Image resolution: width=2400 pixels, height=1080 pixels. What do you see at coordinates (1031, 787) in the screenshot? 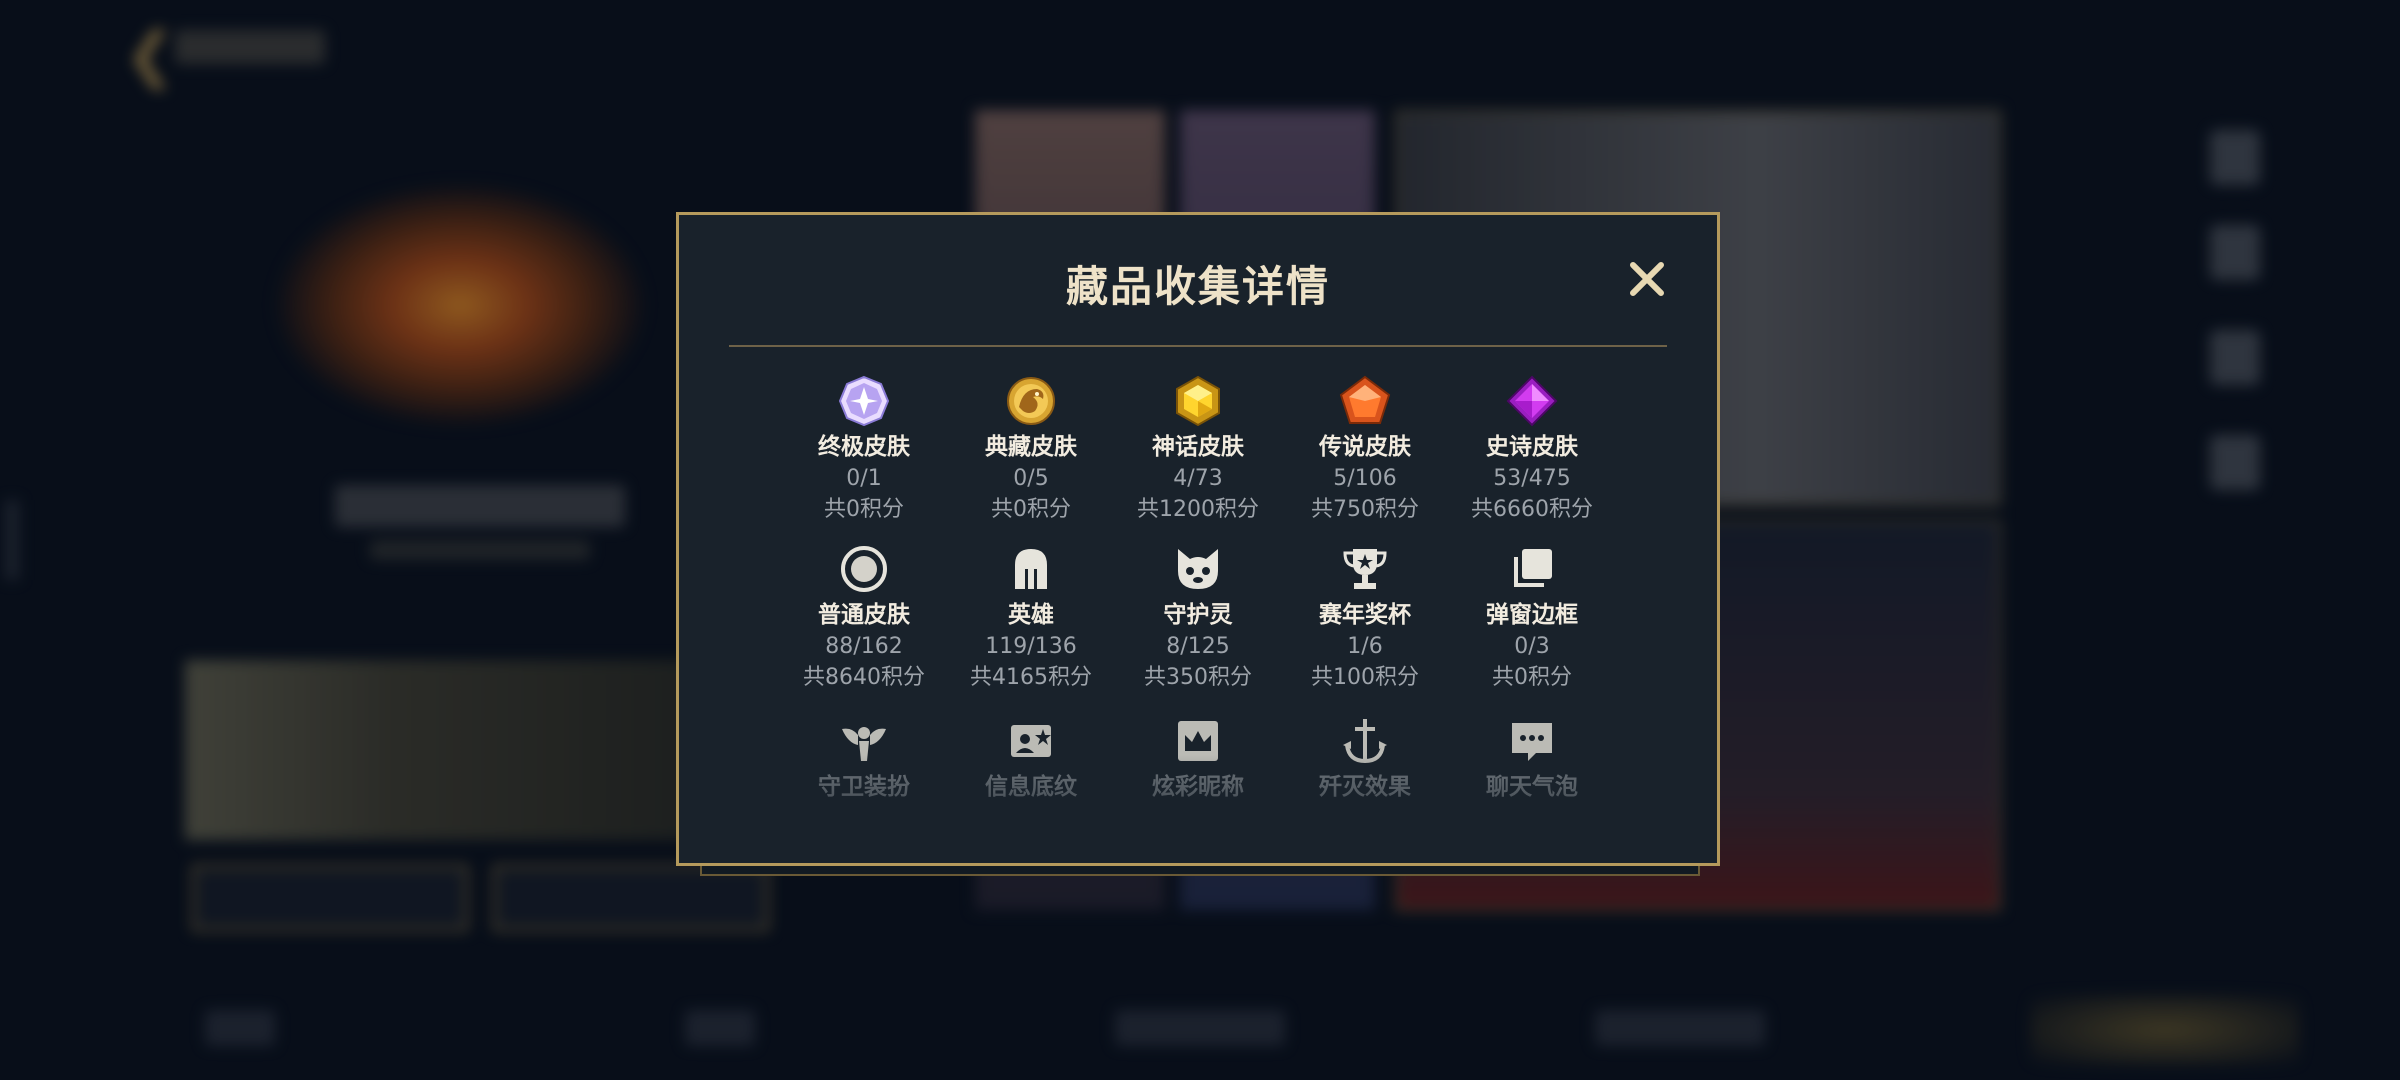
I see `item-name: 信息底纹` at bounding box center [1031, 787].